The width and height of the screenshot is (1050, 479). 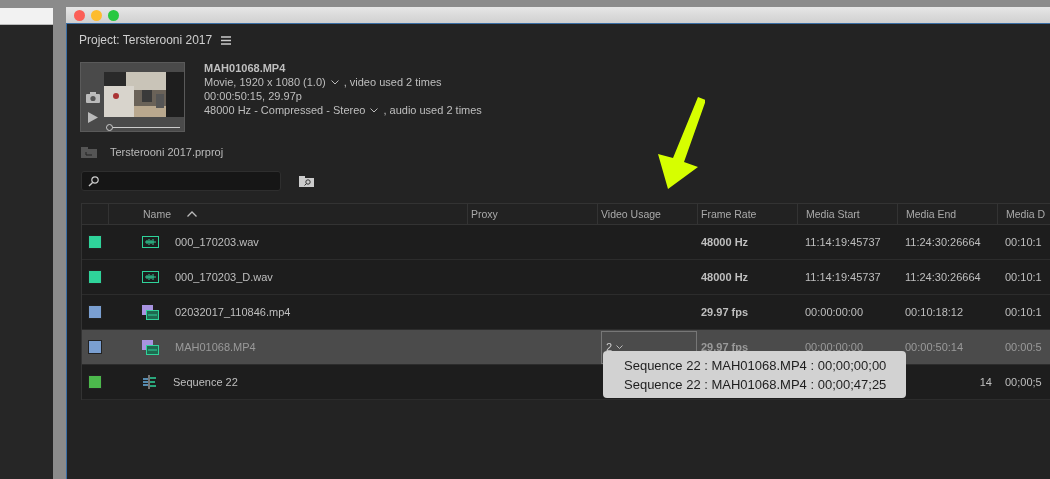 What do you see at coordinates (253, 96) in the screenshot?
I see `clip-timing: 00:00:50:15, 29.97p` at bounding box center [253, 96].